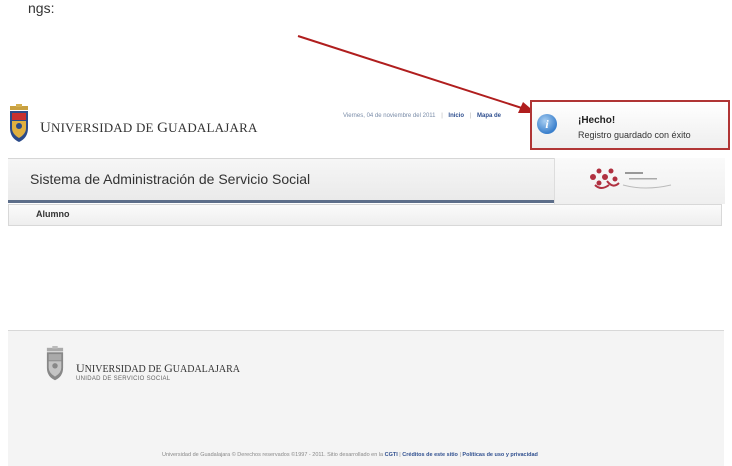 The width and height of the screenshot is (732, 466). I want to click on footer-unit-name: UNIDAD DE SERVICIO SOCIAL, so click(123, 379).